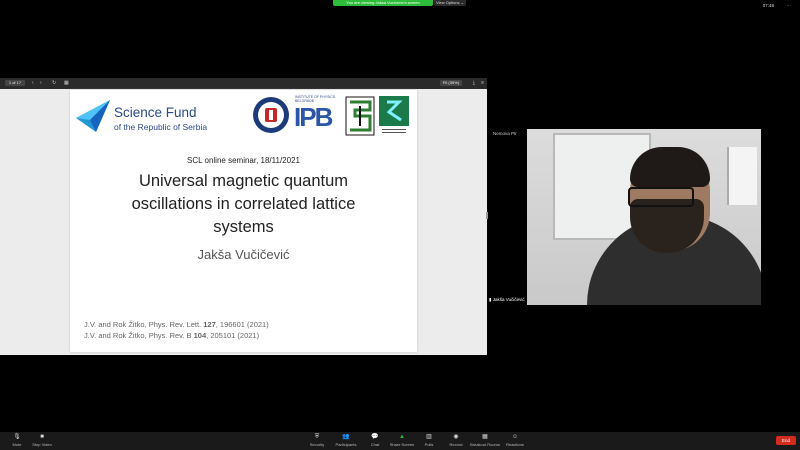 This screenshot has width=800, height=450. I want to click on rotate-icon: ↻, so click(54, 83).